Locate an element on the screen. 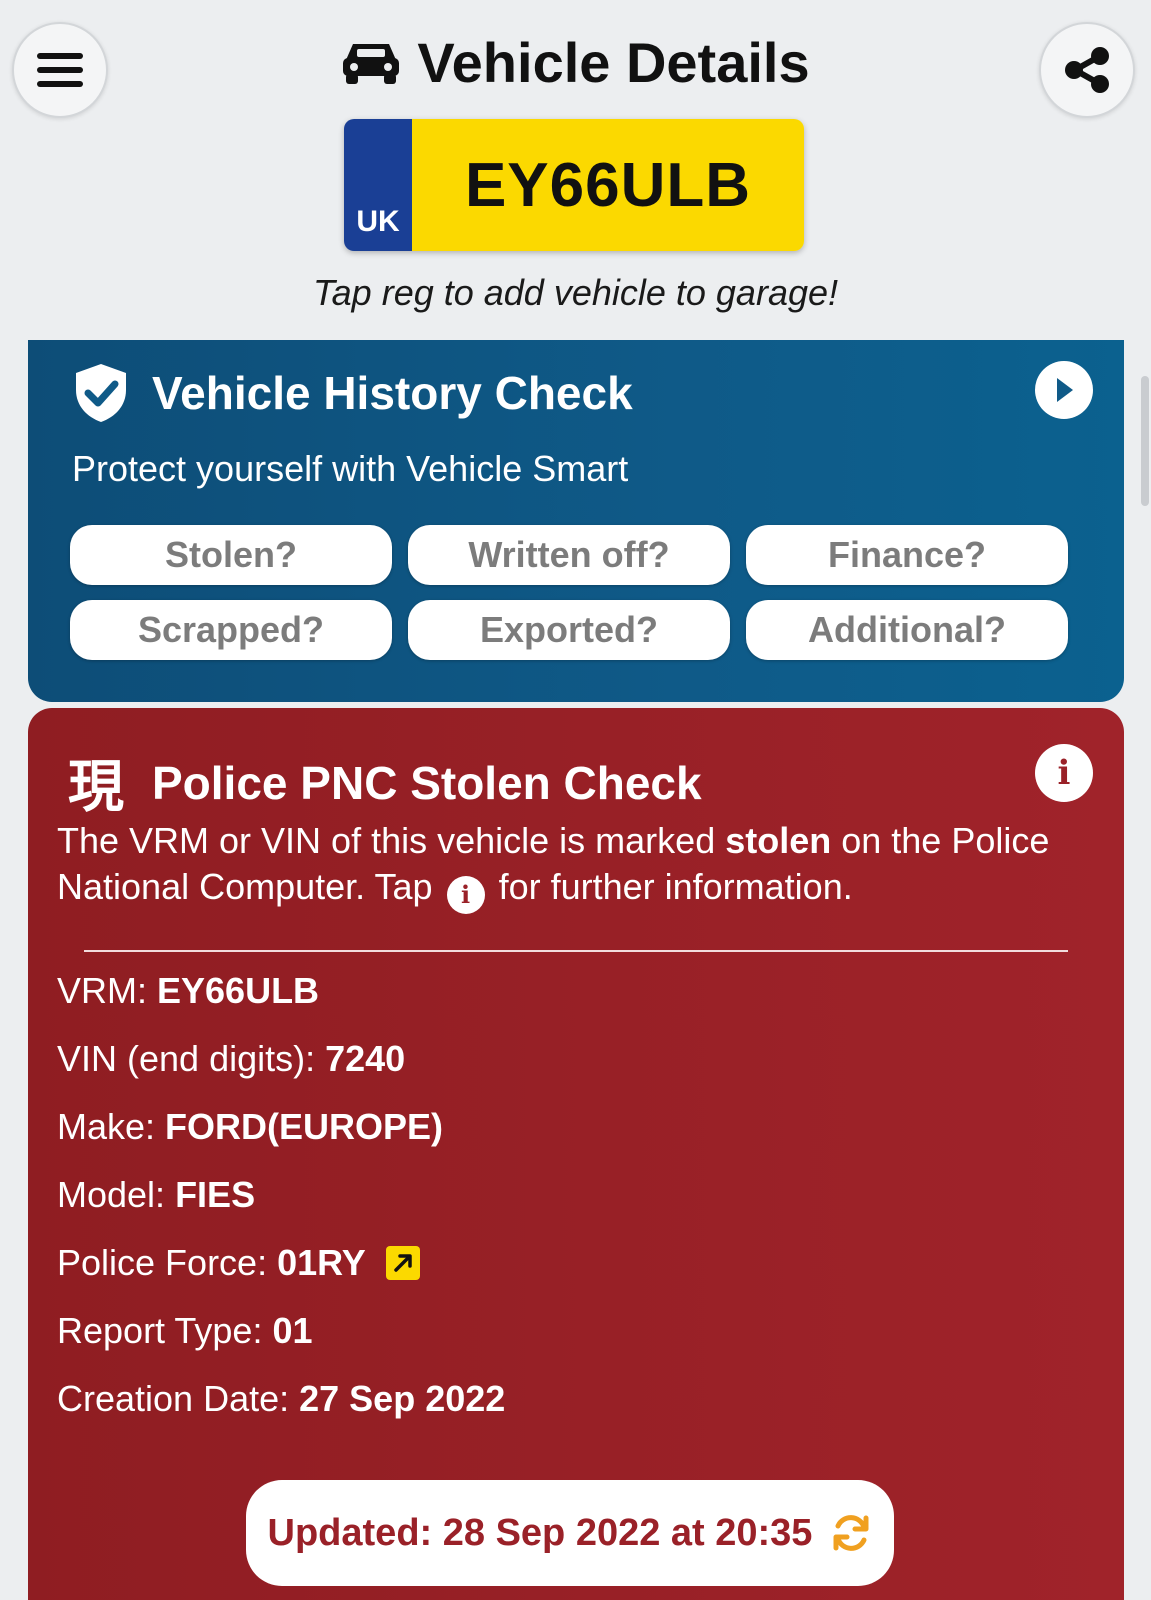  field-report-type: Report Type: 01 is located at coordinates (185, 1331).